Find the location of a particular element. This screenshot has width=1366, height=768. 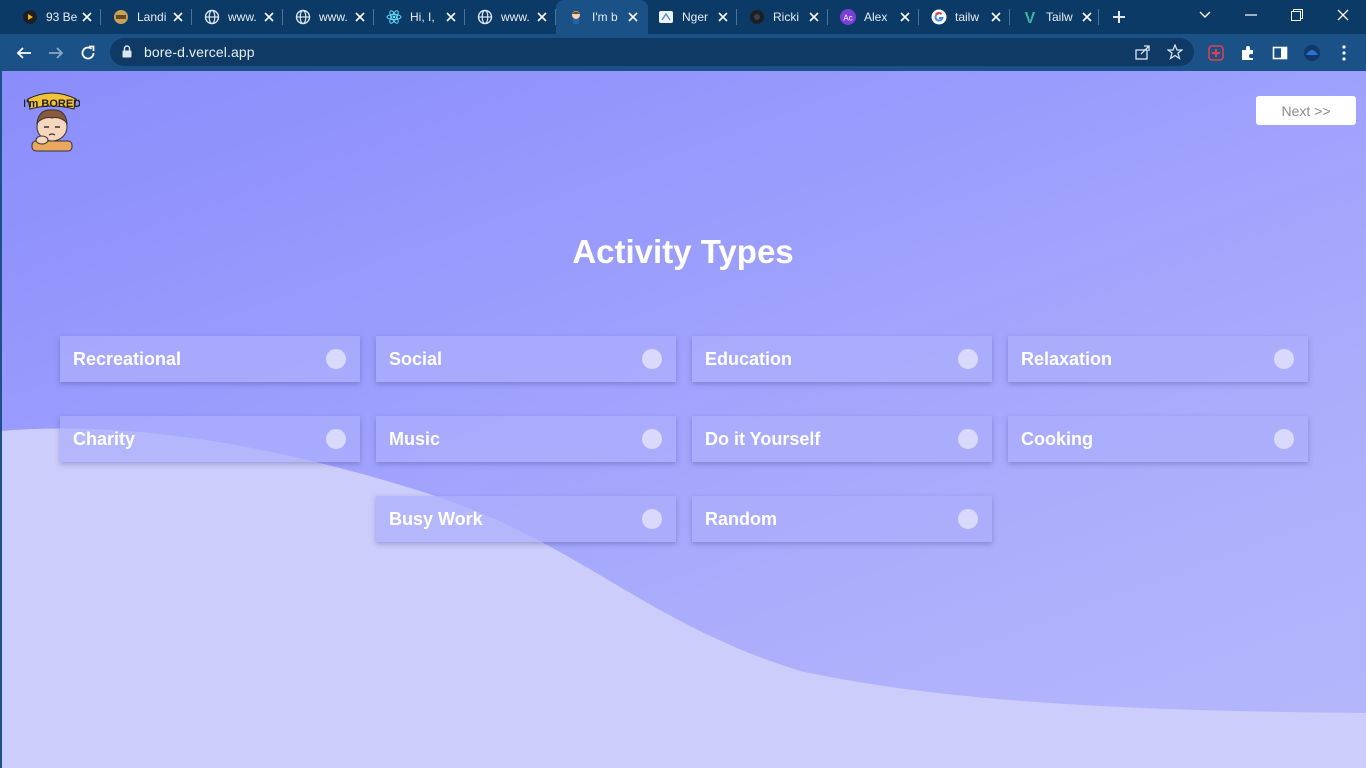

tab-search-button is located at coordinates (1205, 15).